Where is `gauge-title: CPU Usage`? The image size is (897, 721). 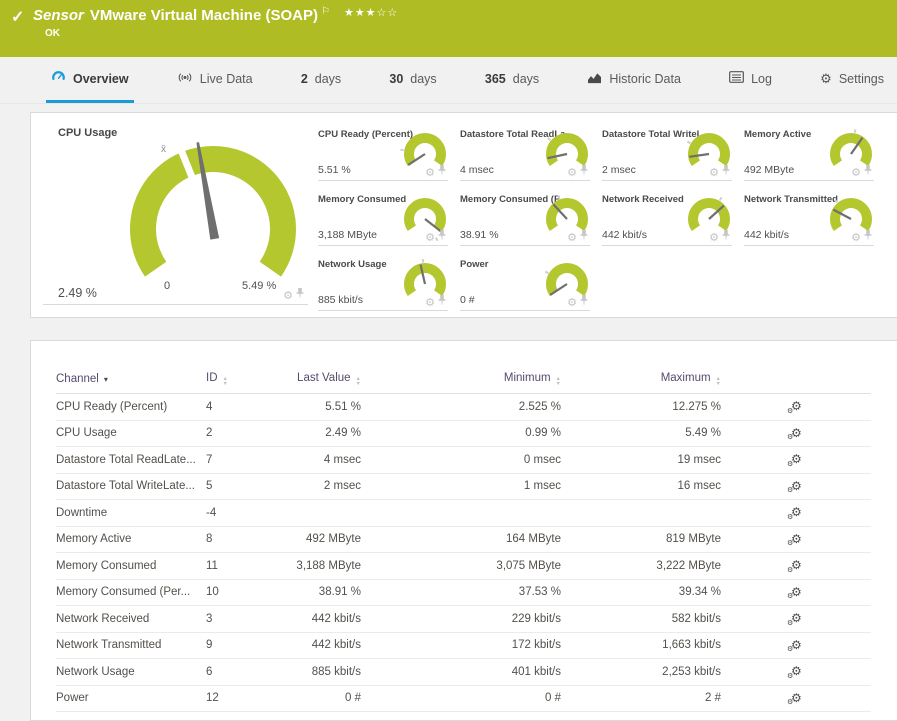 gauge-title: CPU Usage is located at coordinates (88, 133).